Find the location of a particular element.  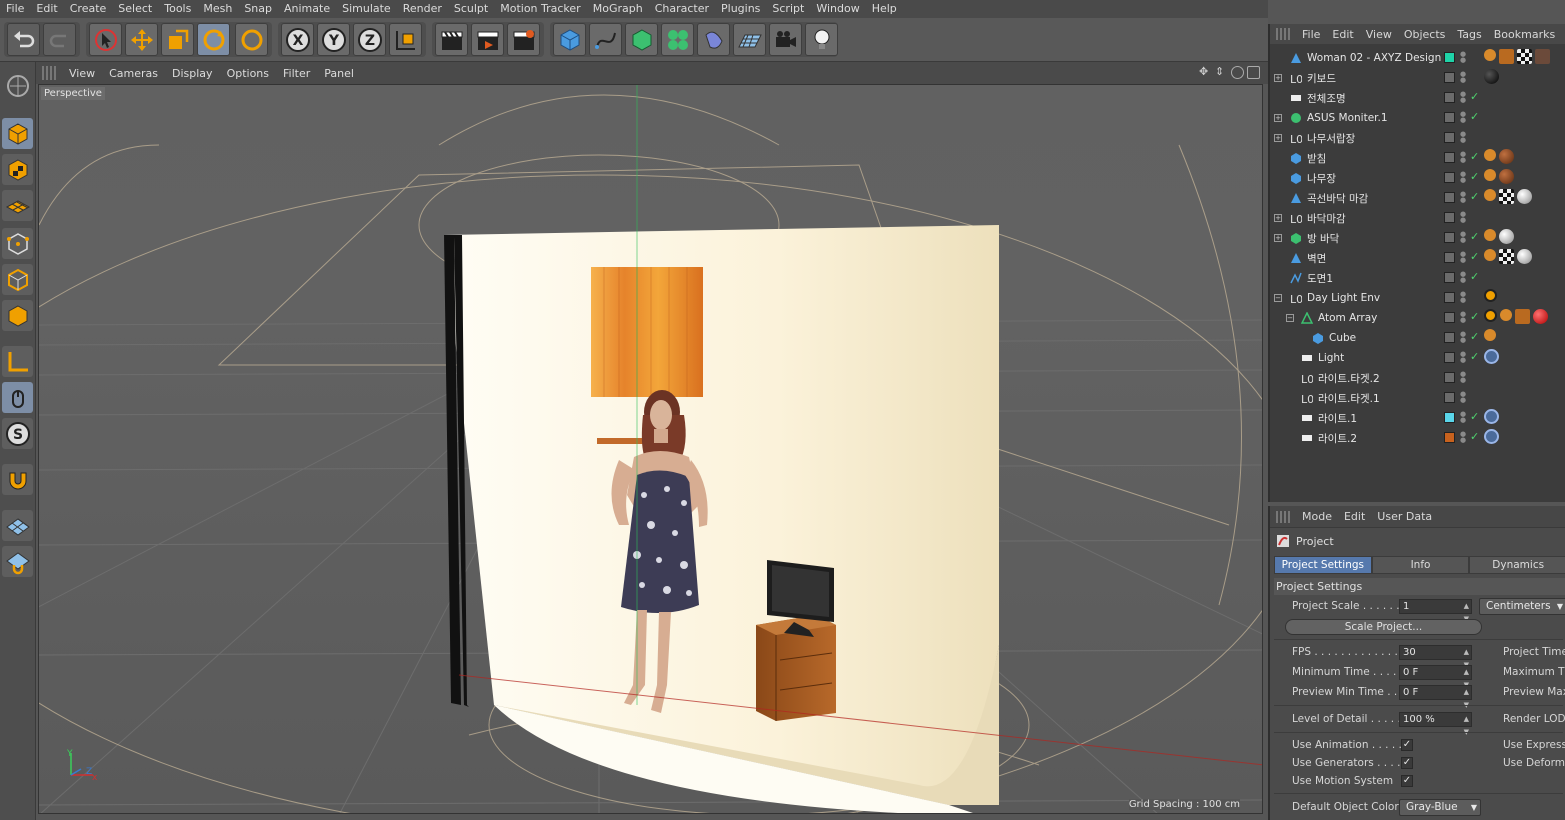

default-color-dropdown: Gray-Blue ▼ is located at coordinates (1440, 807).